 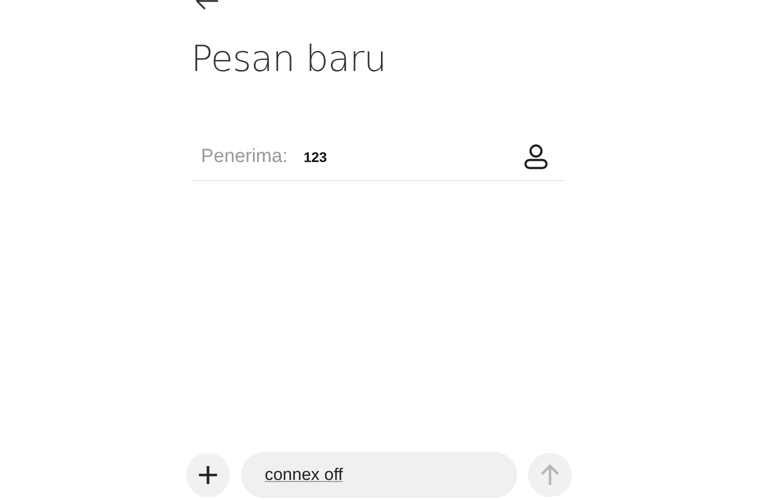 I want to click on plus-icon, so click(x=207, y=475).